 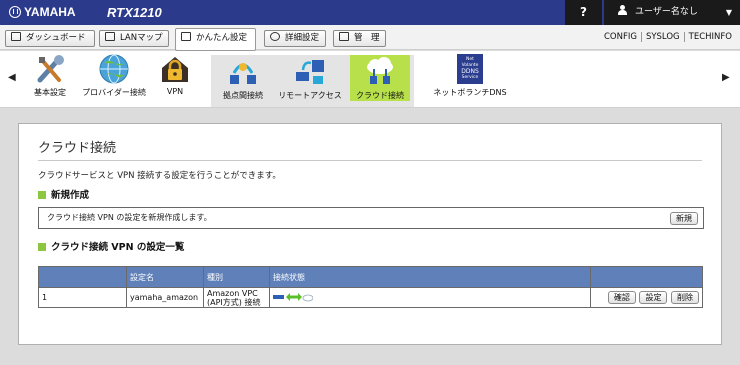 What do you see at coordinates (302, 38) in the screenshot?
I see `tab-label: 詳細設定` at bounding box center [302, 38].